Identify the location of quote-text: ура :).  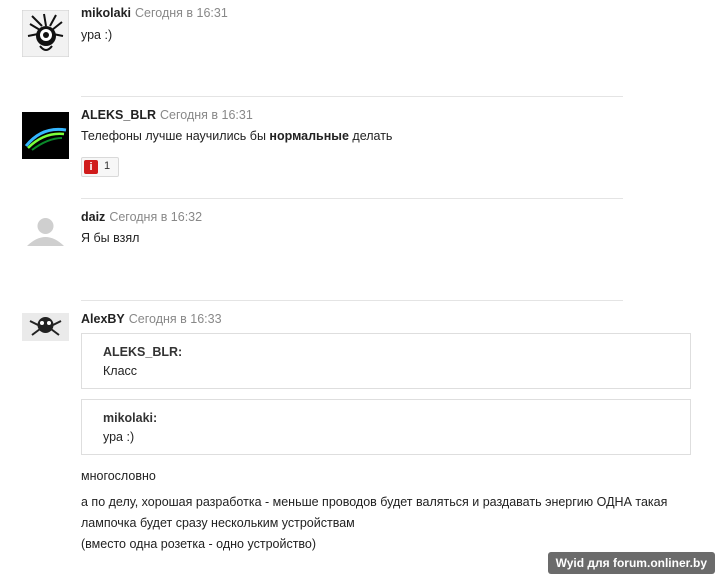
(119, 437).